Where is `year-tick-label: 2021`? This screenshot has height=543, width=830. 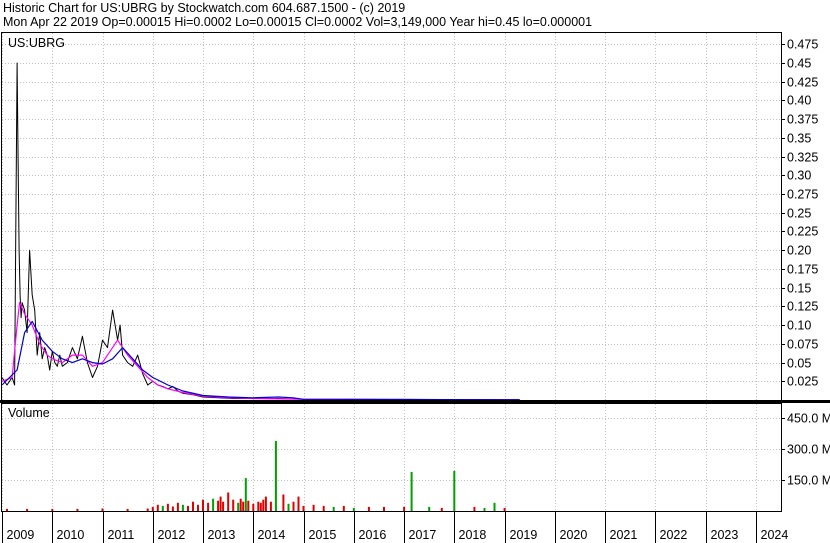 year-tick-label: 2021 is located at coordinates (624, 535).